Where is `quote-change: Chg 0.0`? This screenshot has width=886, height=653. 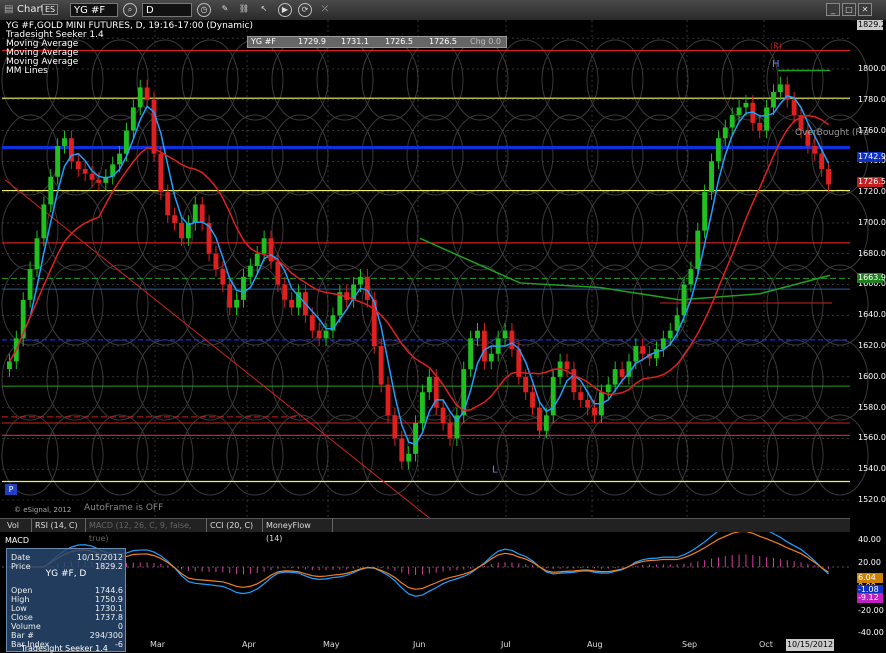 quote-change: Chg 0.0 is located at coordinates (485, 41).